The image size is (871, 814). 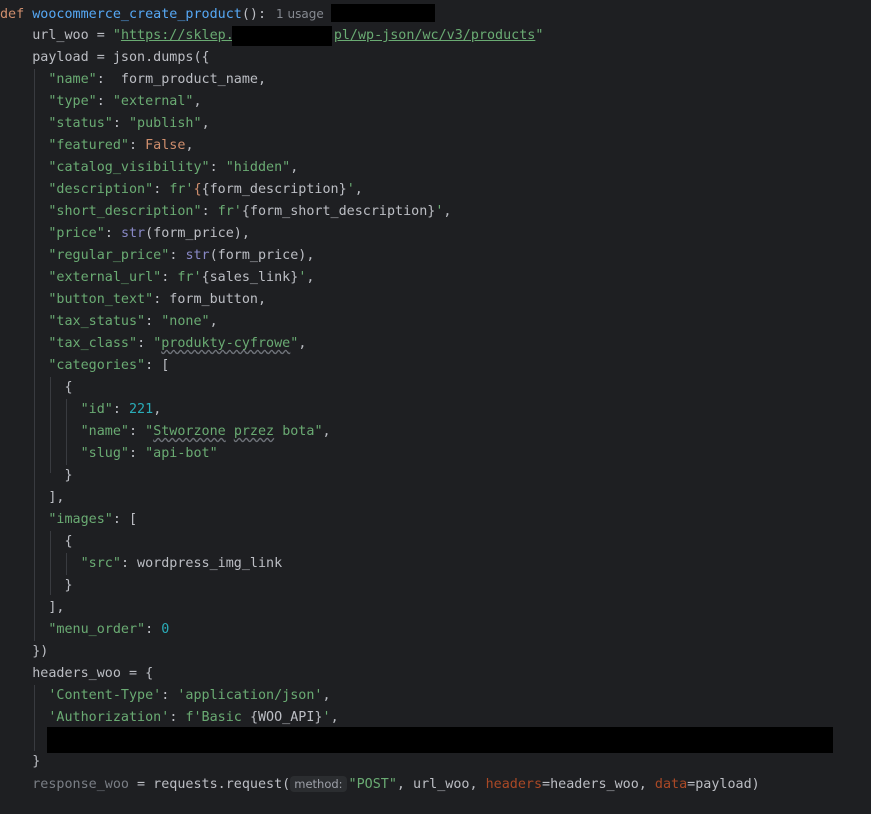 What do you see at coordinates (108, 322) in the screenshot?
I see `code-line-15: "tax_status": "none",` at bounding box center [108, 322].